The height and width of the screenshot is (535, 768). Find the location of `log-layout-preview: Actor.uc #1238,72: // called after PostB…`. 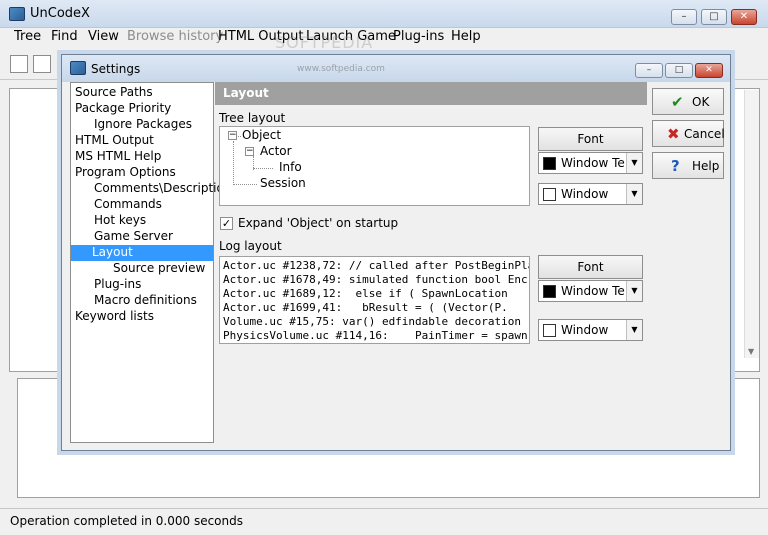

log-layout-preview: Actor.uc #1238,72: // called after PostB… is located at coordinates (374, 300).